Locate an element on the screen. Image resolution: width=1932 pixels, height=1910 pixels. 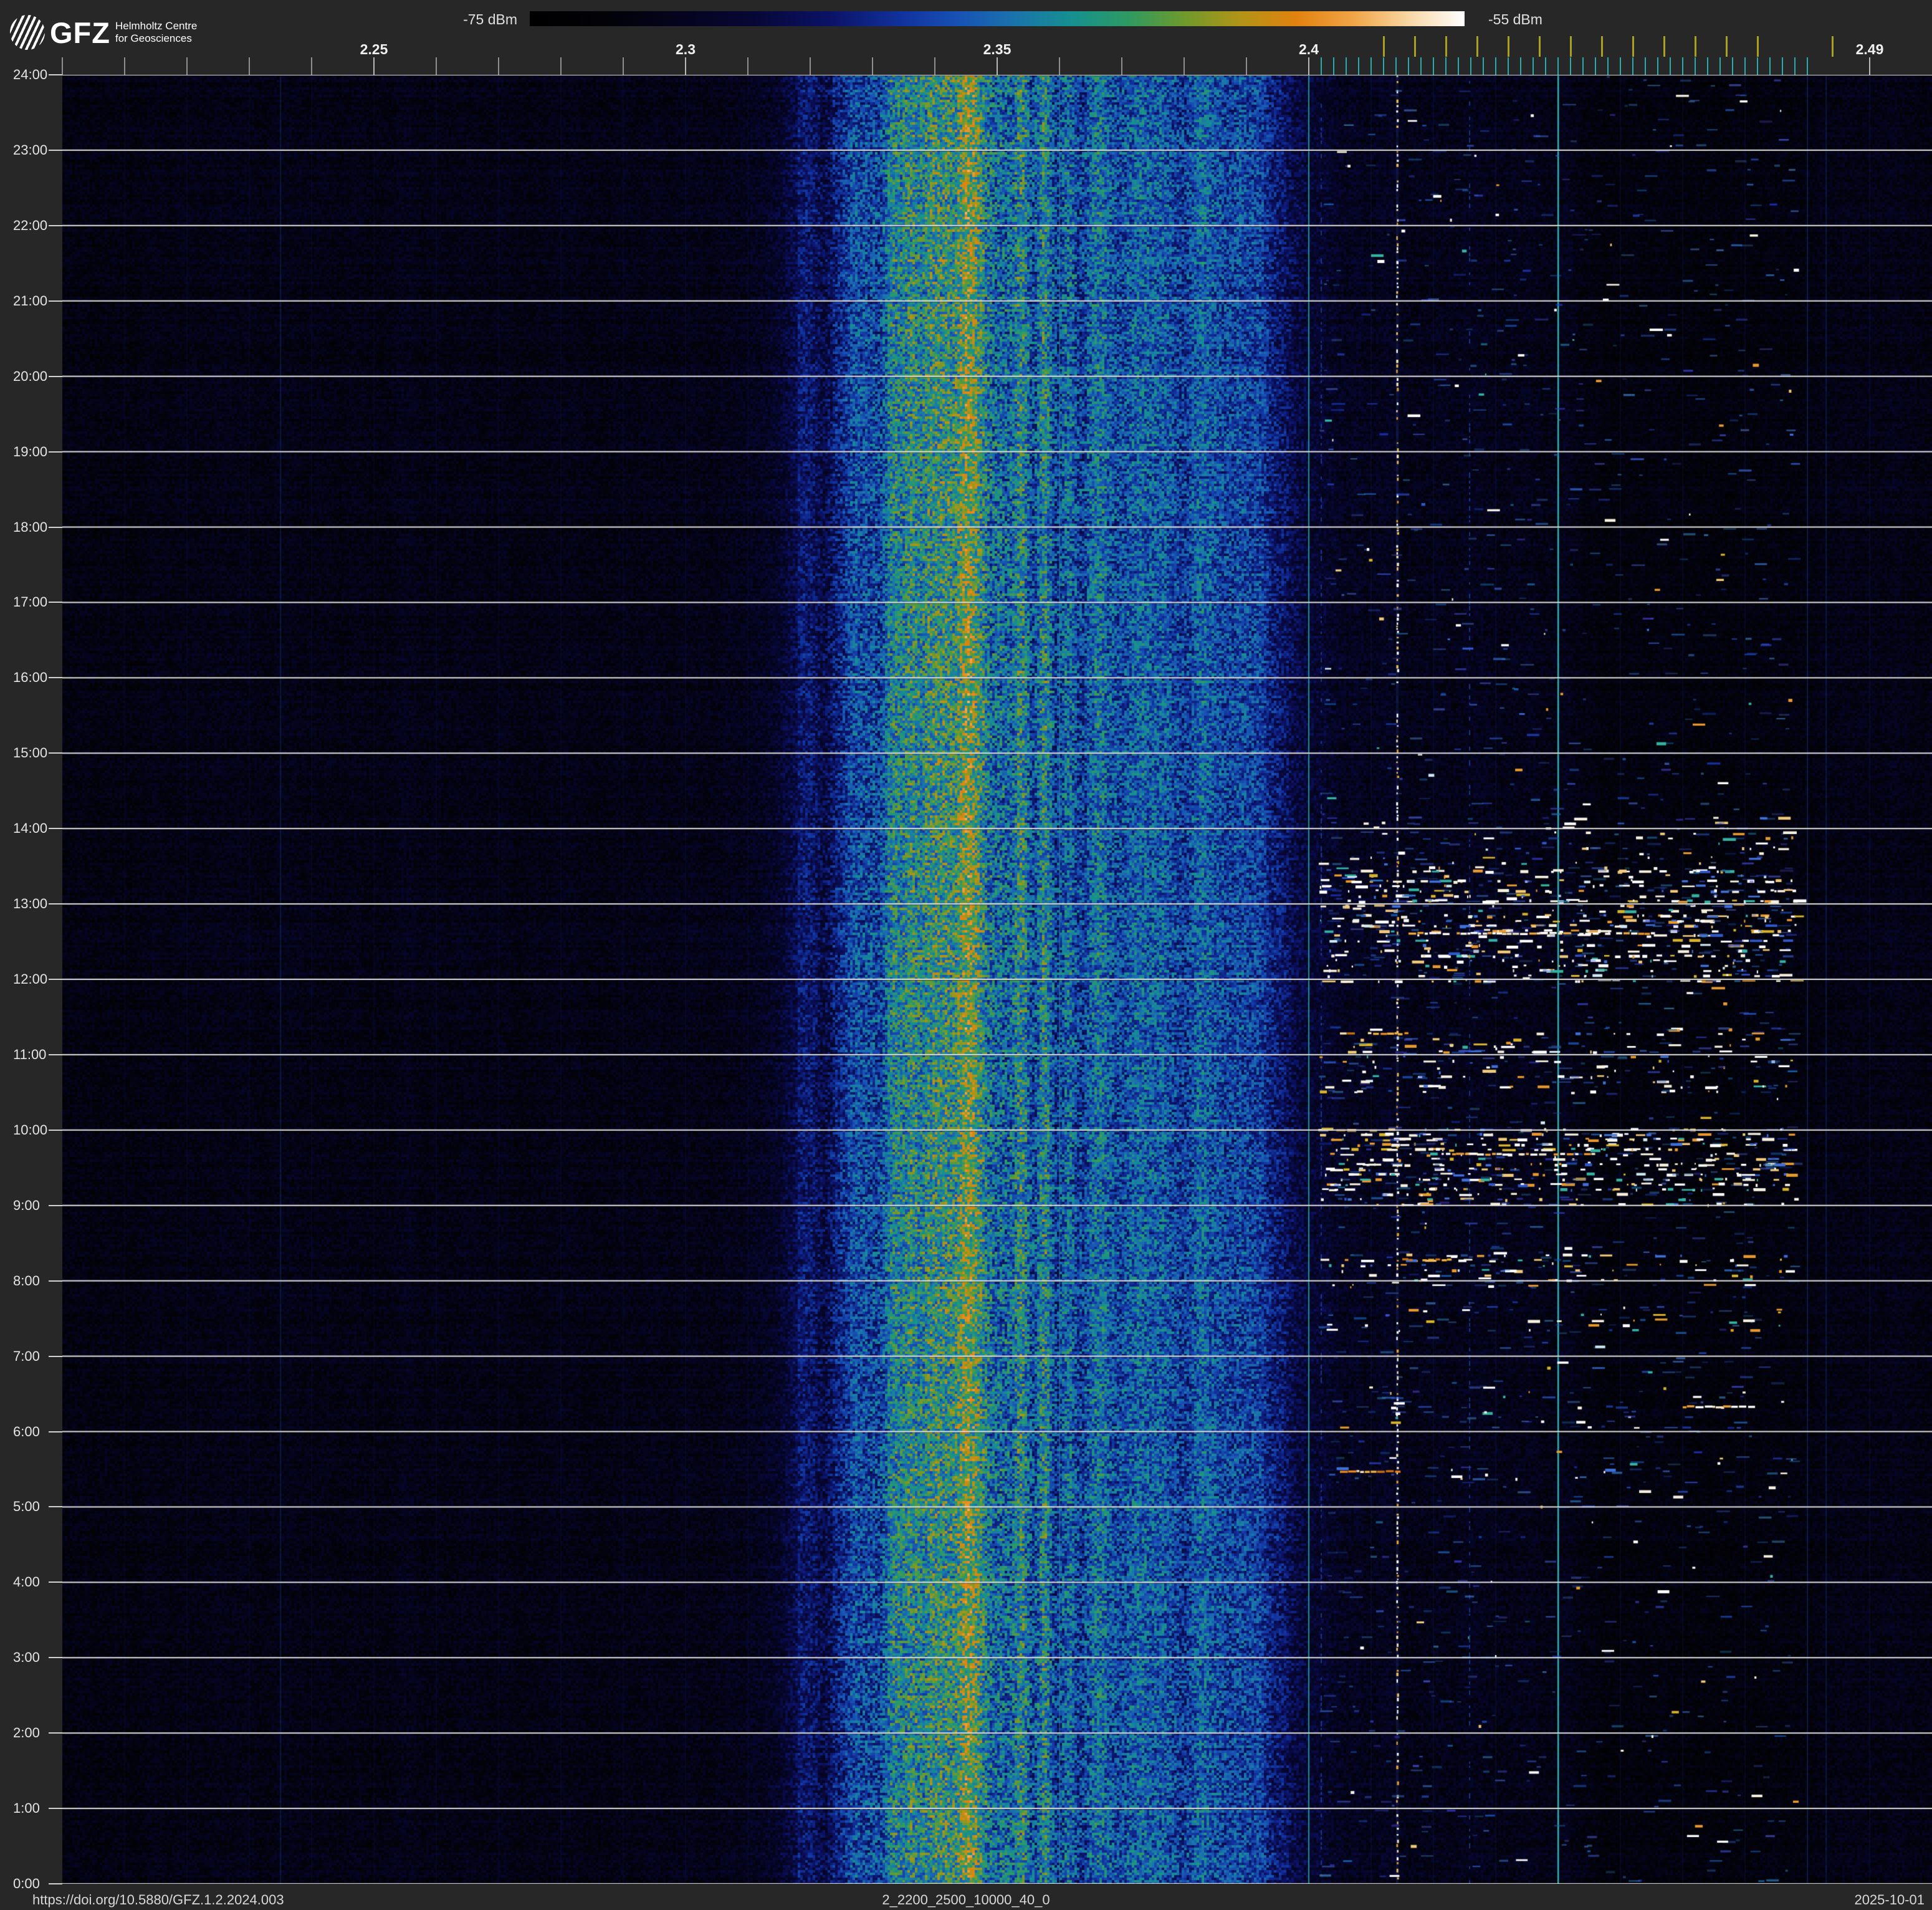
time-tick-label: 23:00 is located at coordinates (30, 150).